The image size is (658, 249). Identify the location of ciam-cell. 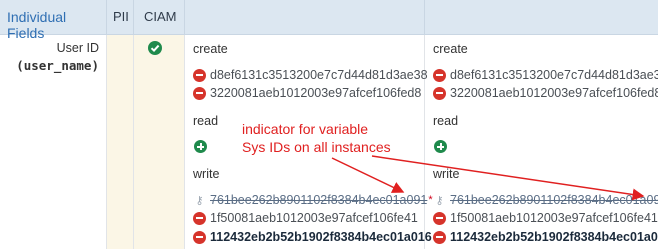
(159, 142).